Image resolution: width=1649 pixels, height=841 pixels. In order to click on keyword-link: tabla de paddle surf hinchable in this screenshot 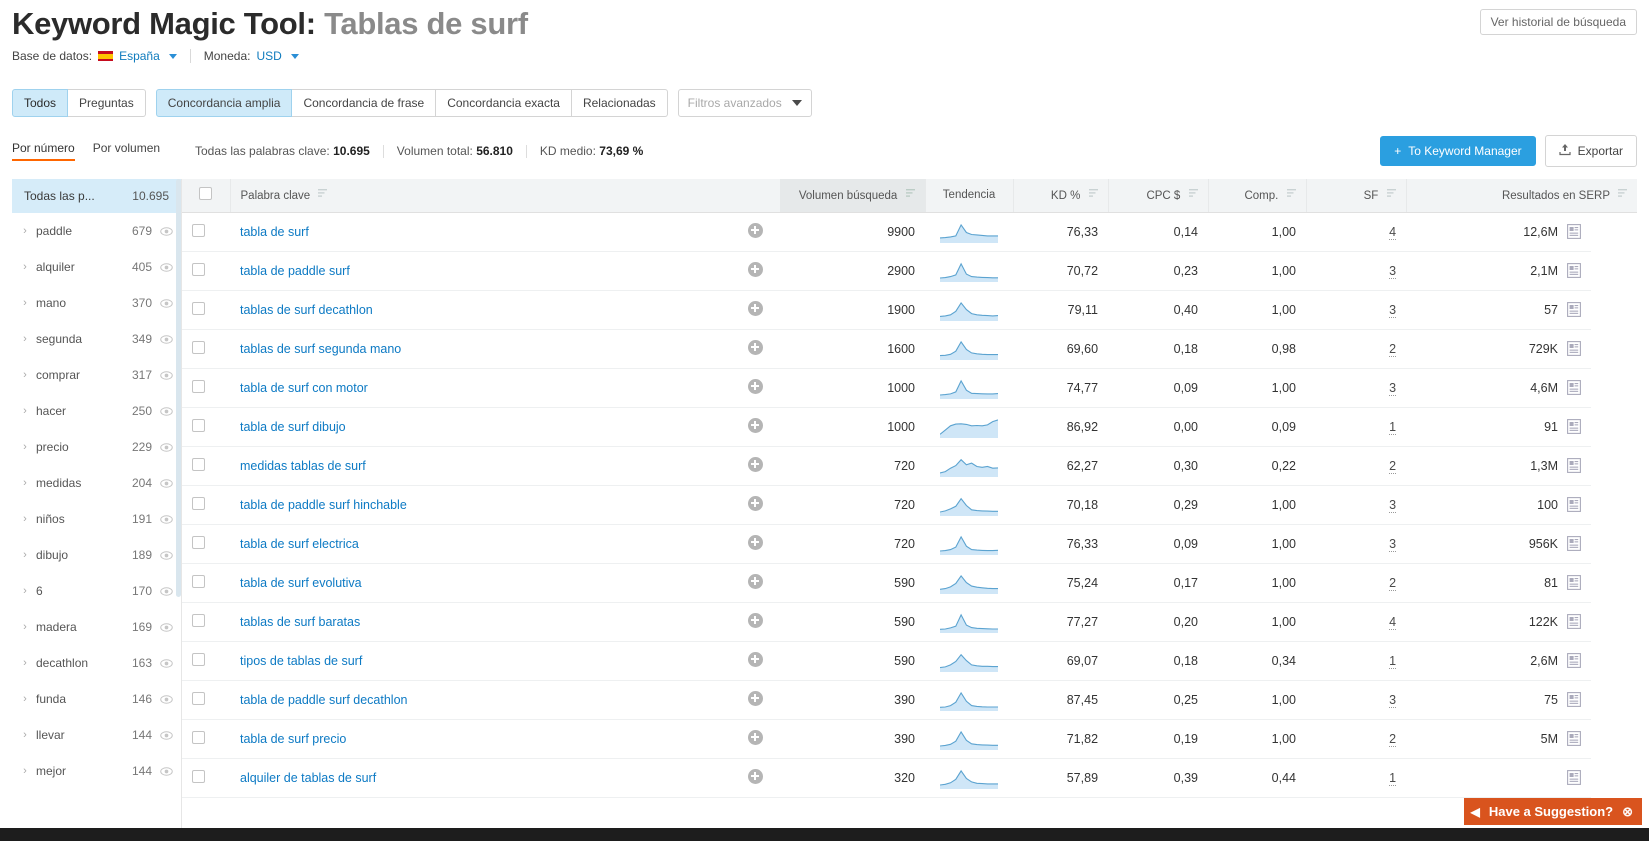, I will do `click(323, 505)`.